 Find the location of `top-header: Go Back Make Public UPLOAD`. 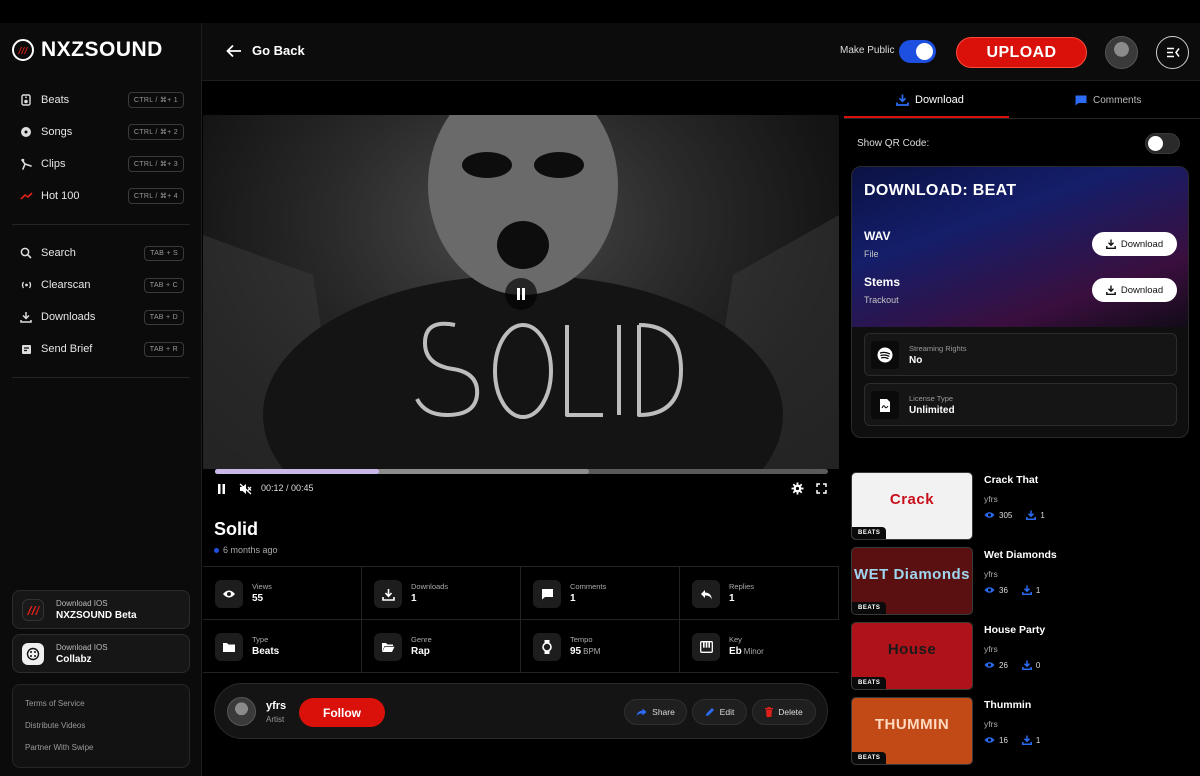

top-header: Go Back Make Public UPLOAD is located at coordinates (701, 52).